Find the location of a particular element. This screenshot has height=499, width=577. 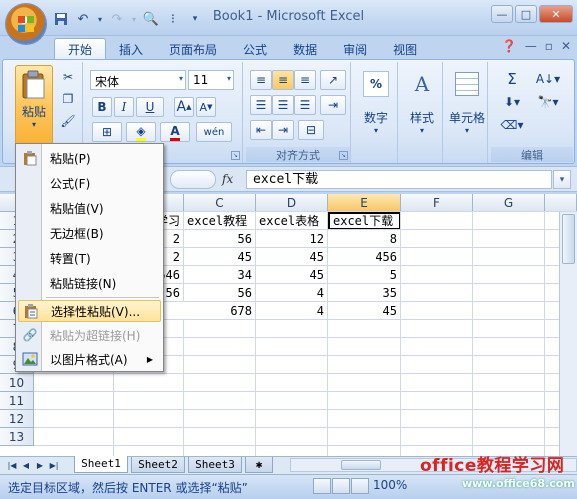

font-name-field: 宋体 ▾ is located at coordinates (138, 80).